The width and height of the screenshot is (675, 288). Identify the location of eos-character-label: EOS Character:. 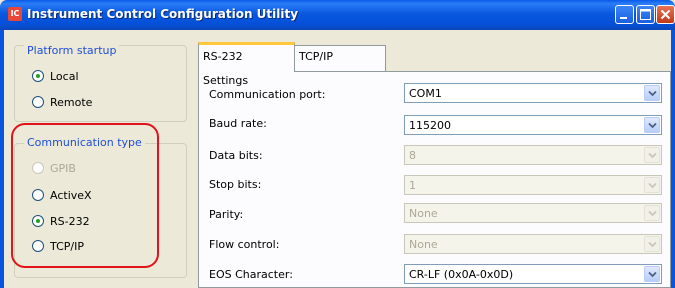
(251, 274).